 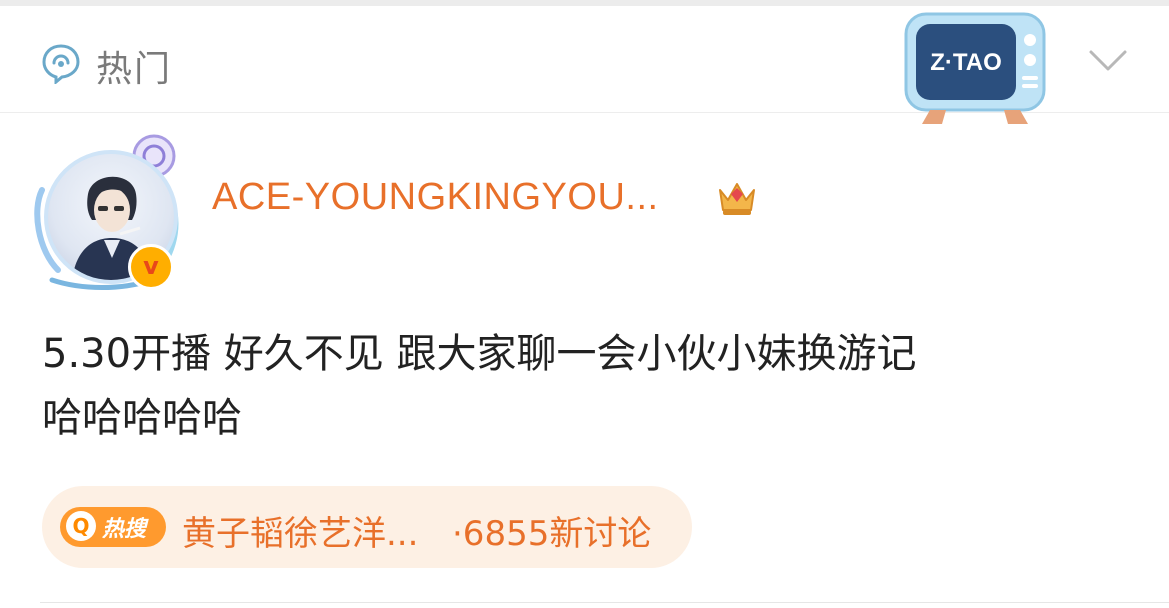 I want to click on bottom-divider, so click(x=604, y=602).